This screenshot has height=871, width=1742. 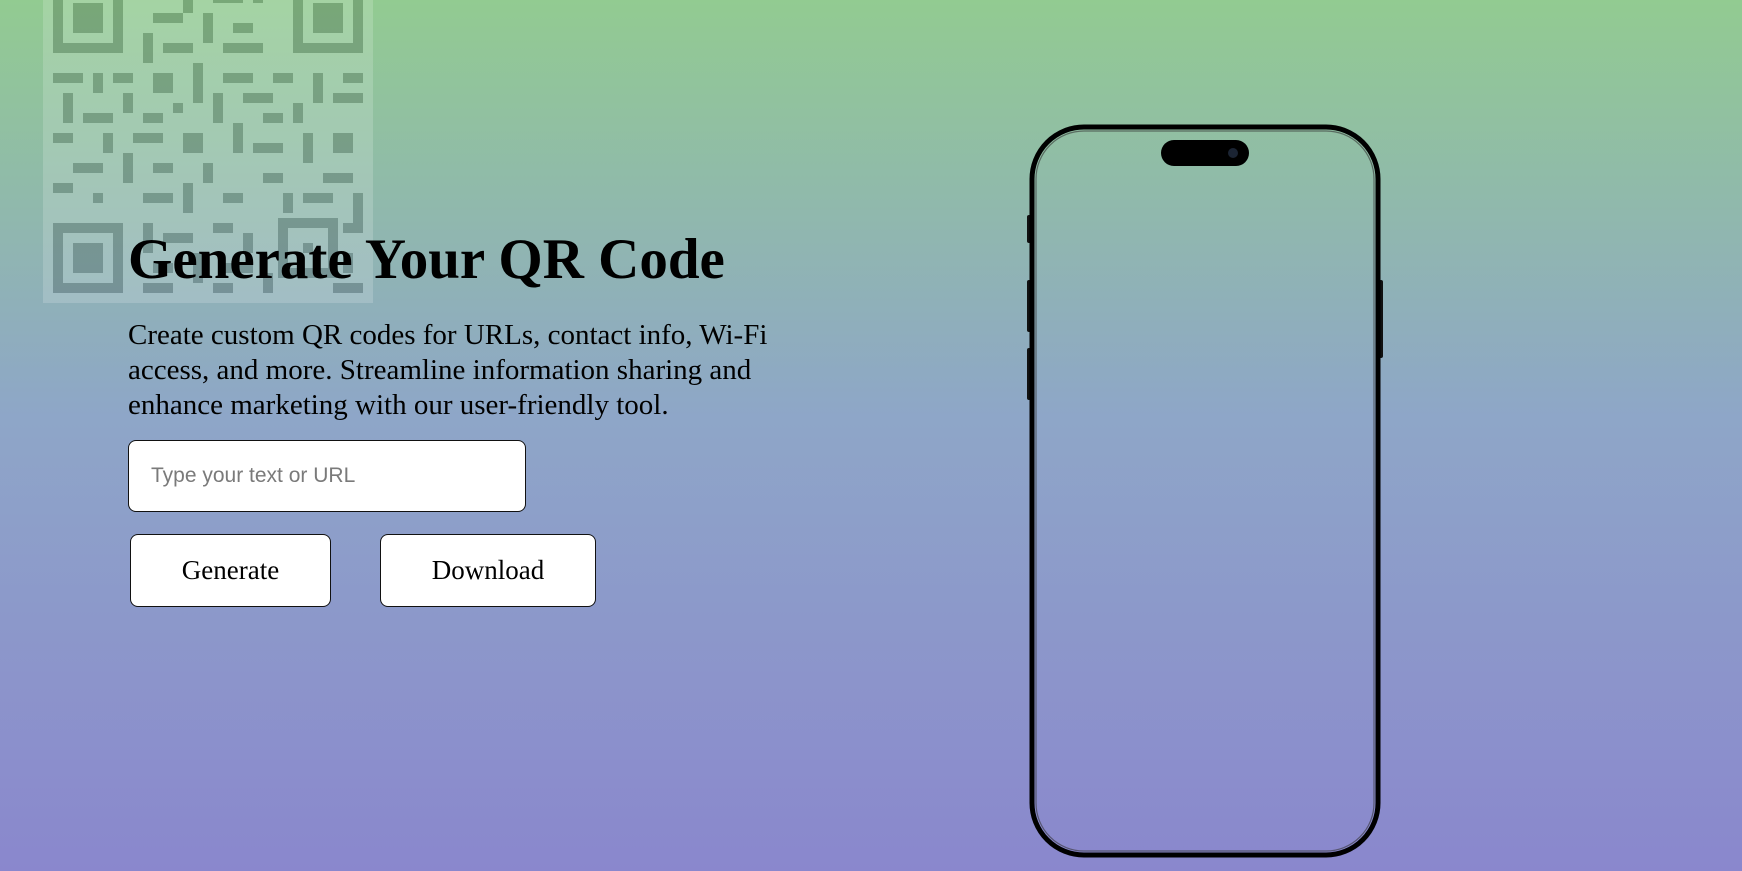 What do you see at coordinates (488, 570) in the screenshot?
I see `download-button: Download` at bounding box center [488, 570].